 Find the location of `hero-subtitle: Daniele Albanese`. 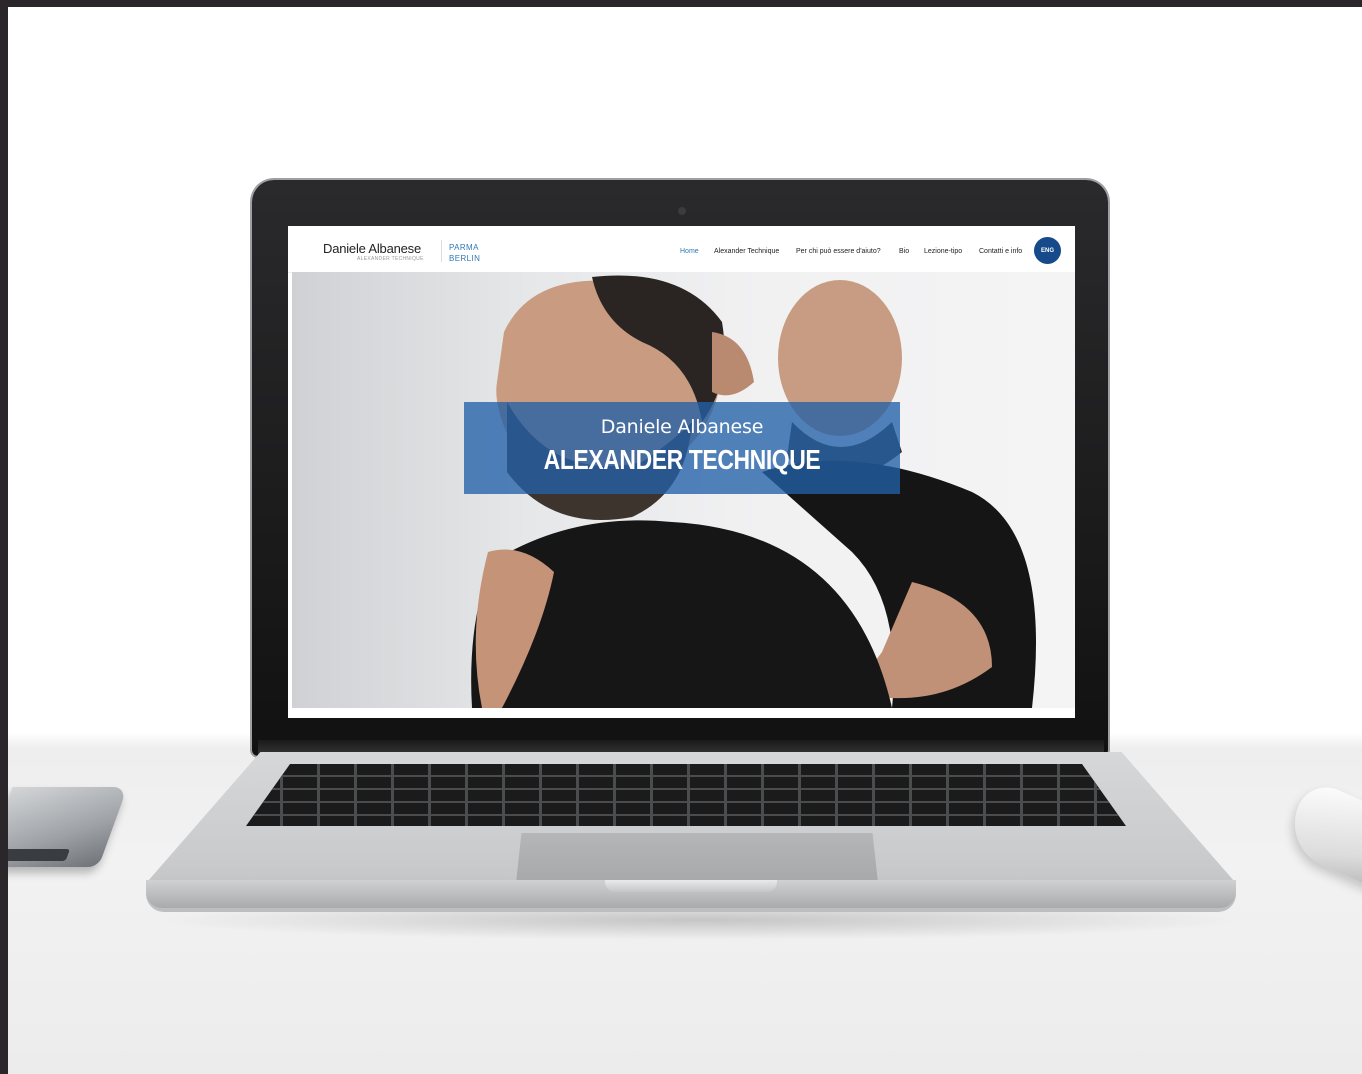

hero-subtitle: Daniele Albanese is located at coordinates (682, 427).